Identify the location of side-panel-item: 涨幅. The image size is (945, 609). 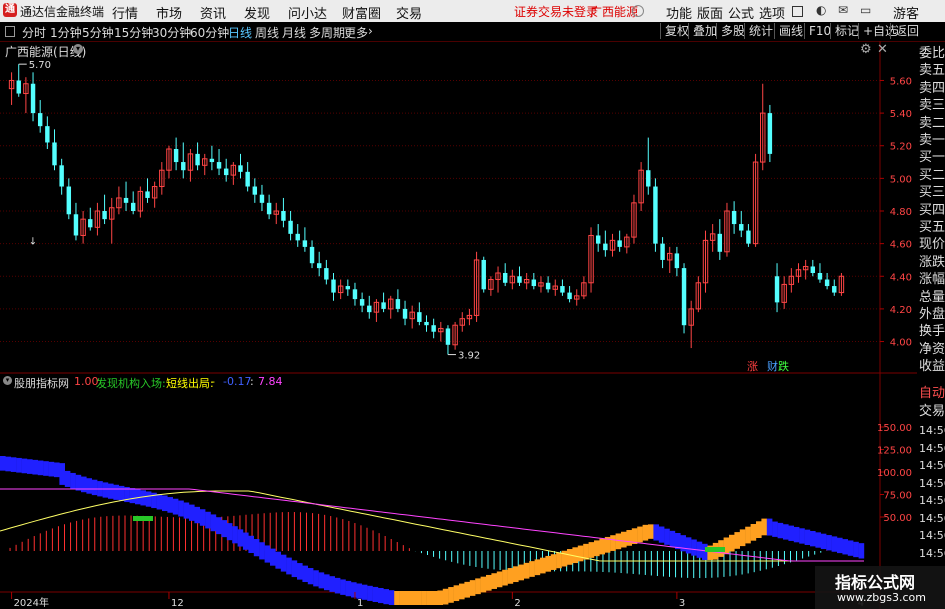
(932, 279).